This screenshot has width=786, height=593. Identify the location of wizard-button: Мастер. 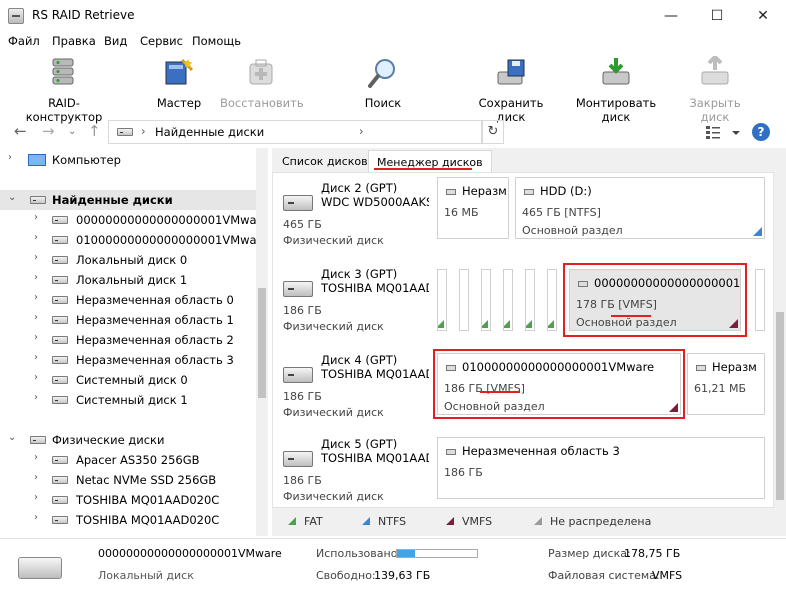
(179, 83).